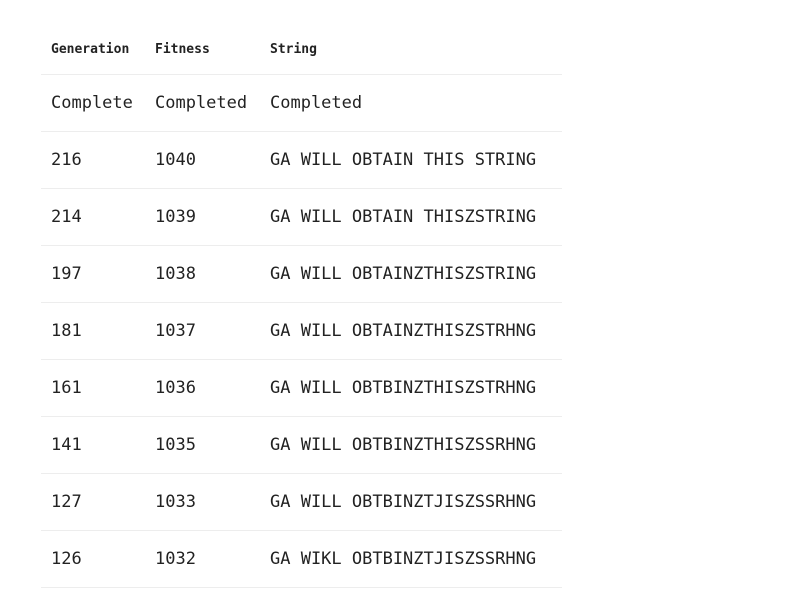 The height and width of the screenshot is (589, 806). Describe the element at coordinates (411, 103) in the screenshot. I see `cell-string: Completed` at that location.